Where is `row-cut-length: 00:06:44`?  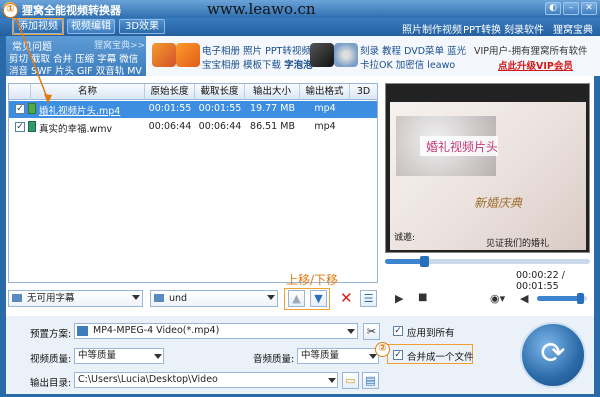
row-cut-length: 00:06:44 is located at coordinates (220, 126).